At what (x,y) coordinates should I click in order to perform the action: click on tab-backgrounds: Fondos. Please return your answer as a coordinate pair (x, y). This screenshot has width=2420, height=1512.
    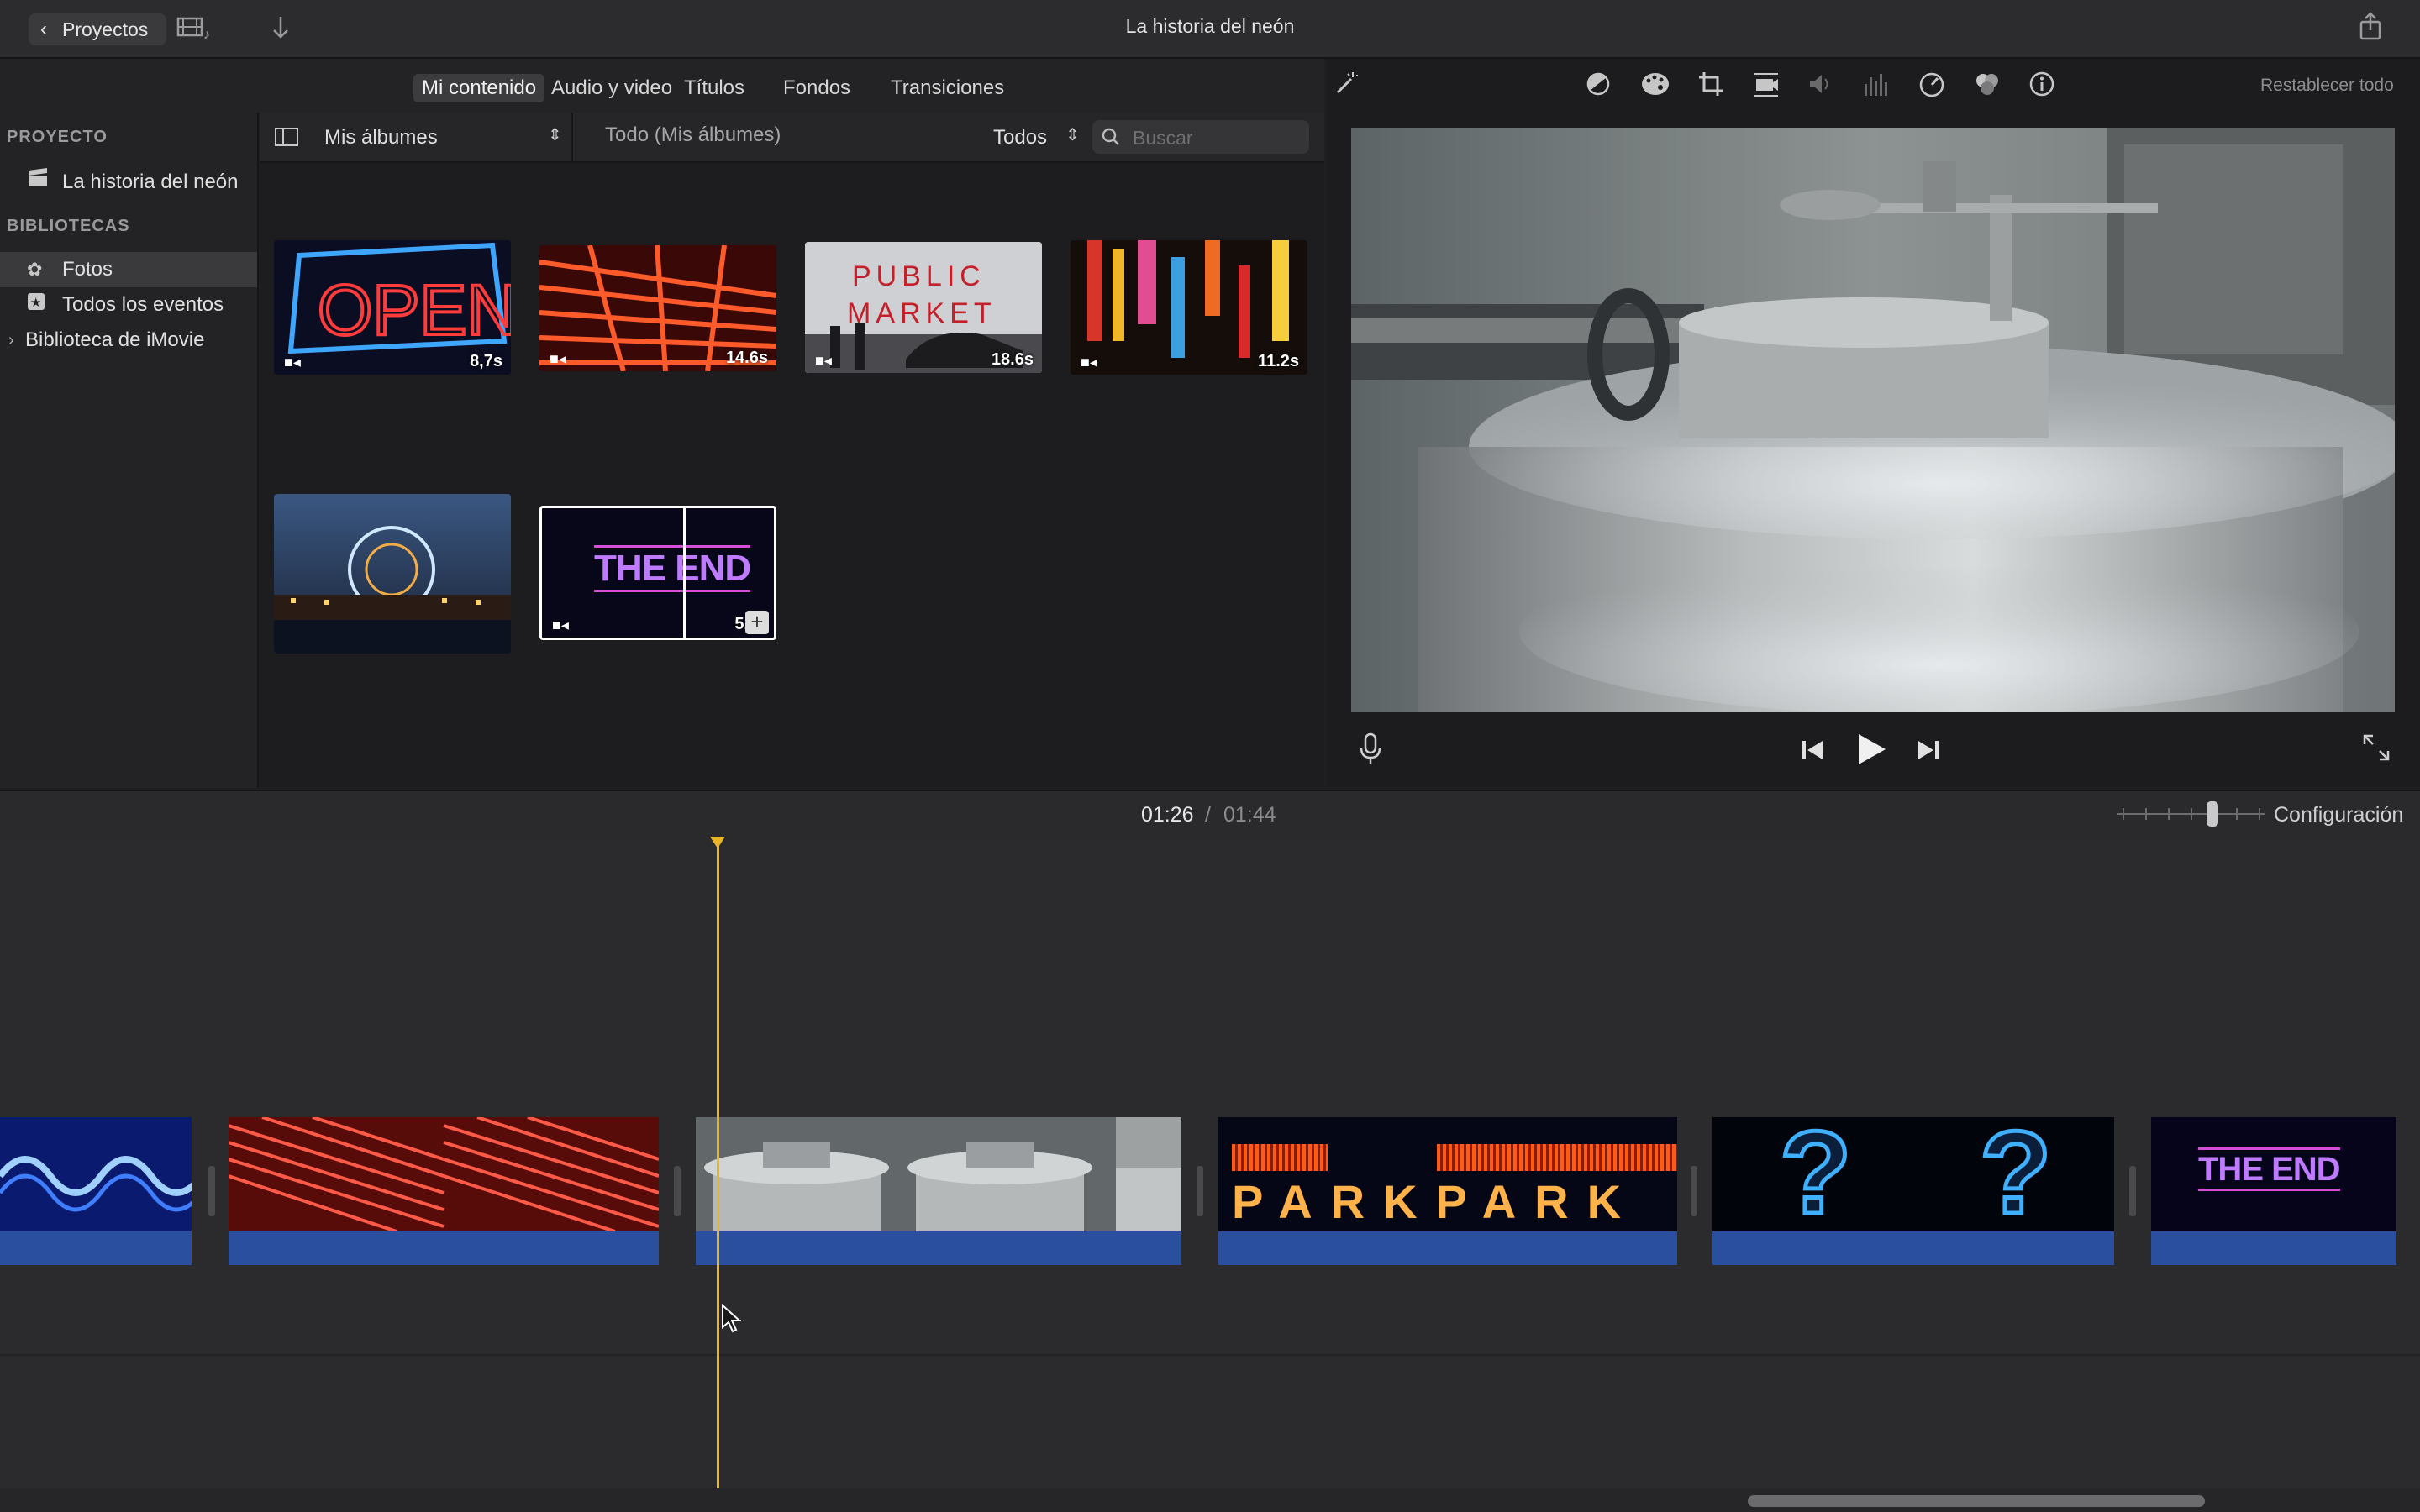
    Looking at the image, I should click on (817, 88).